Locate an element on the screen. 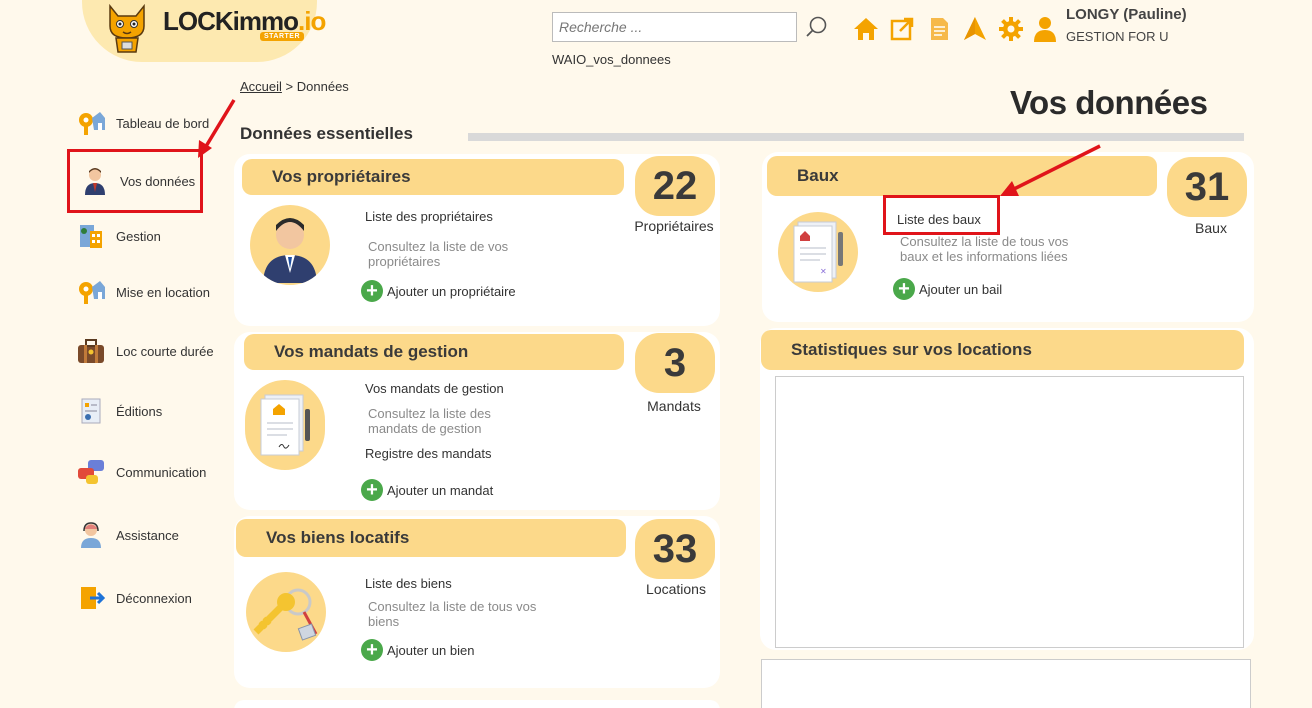 This screenshot has width=1312, height=708. breadcrumb-current: Données is located at coordinates (322, 86).